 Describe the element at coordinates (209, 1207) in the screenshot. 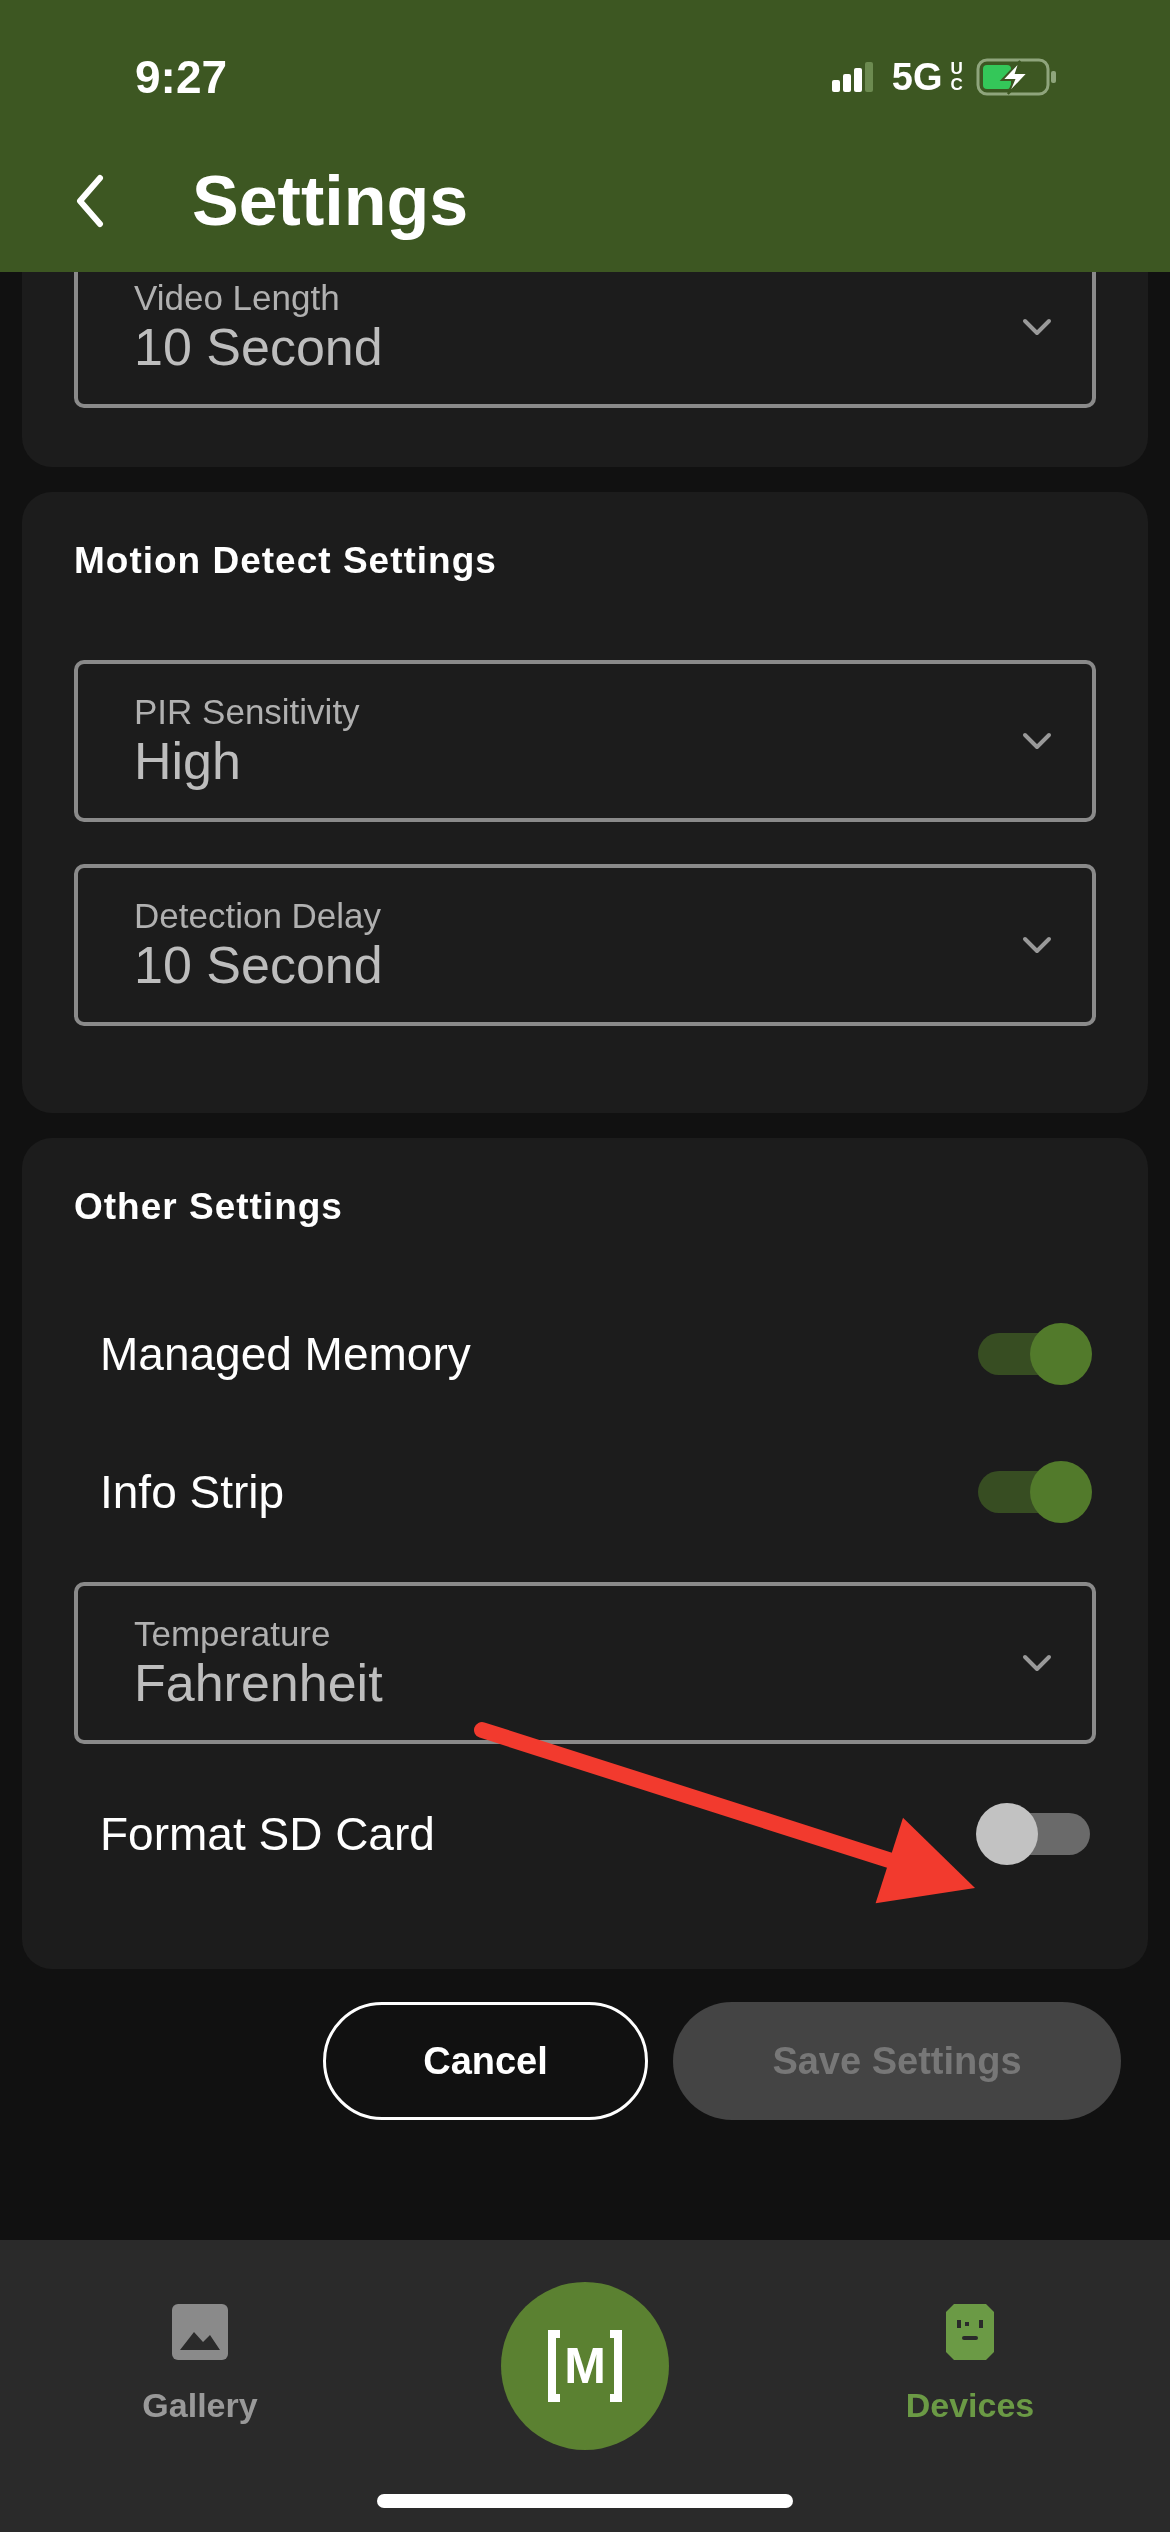

I see `section-title: Other Settings` at that location.